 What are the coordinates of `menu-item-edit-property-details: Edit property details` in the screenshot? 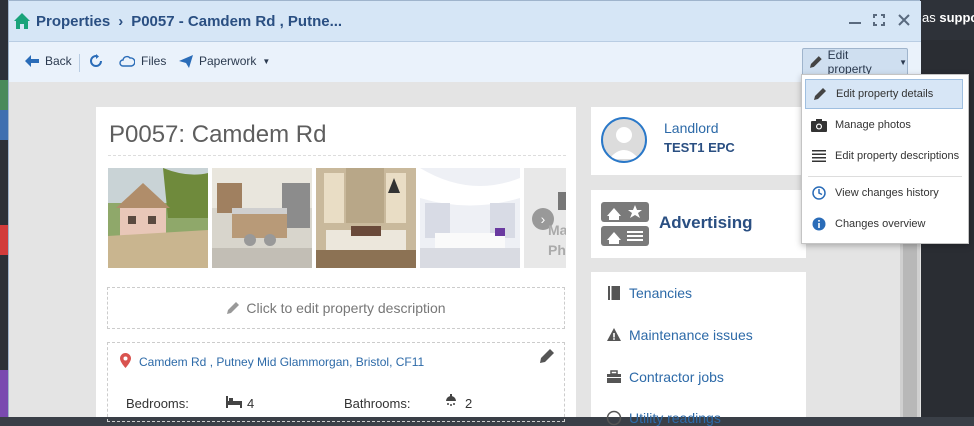 It's located at (884, 94).